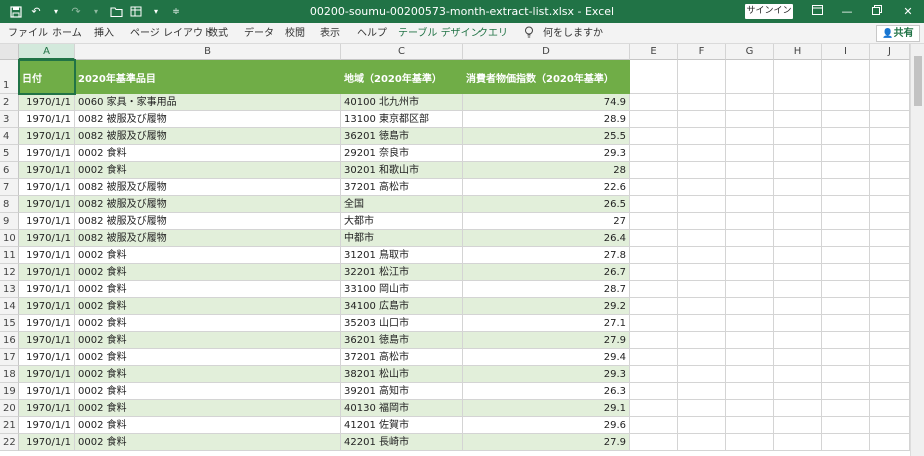 The image size is (924, 456). I want to click on undo-dropdown-icon: ▾, so click(56, 11).